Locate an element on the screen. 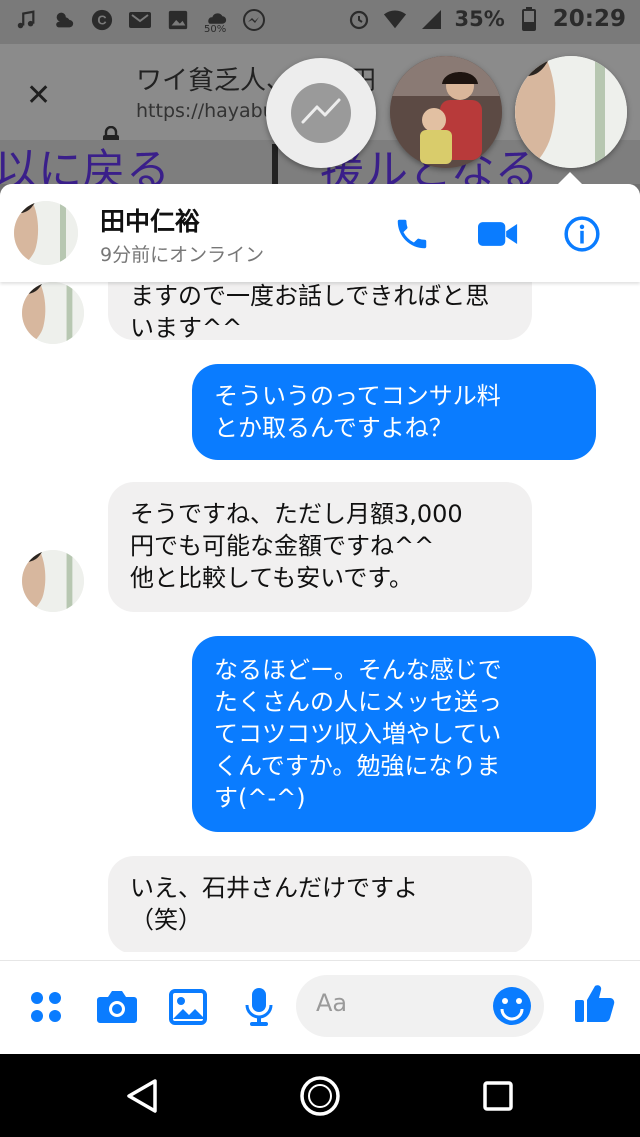  smiley-icon is located at coordinates (512, 1006).